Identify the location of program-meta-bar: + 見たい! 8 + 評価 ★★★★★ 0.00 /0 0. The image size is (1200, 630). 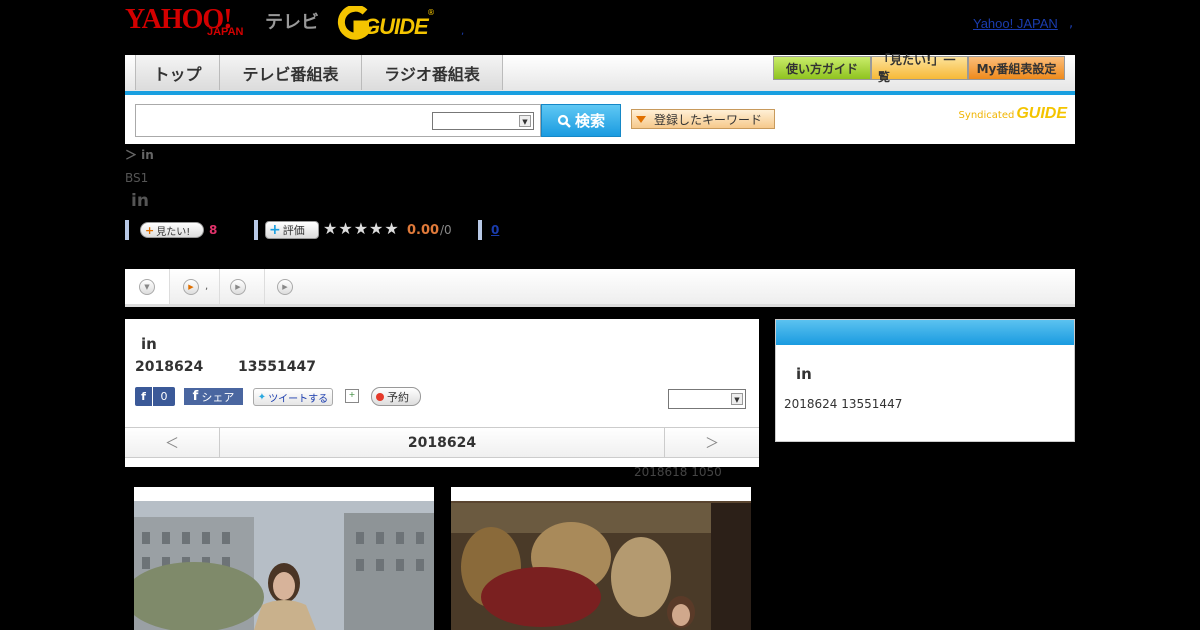
(425, 229).